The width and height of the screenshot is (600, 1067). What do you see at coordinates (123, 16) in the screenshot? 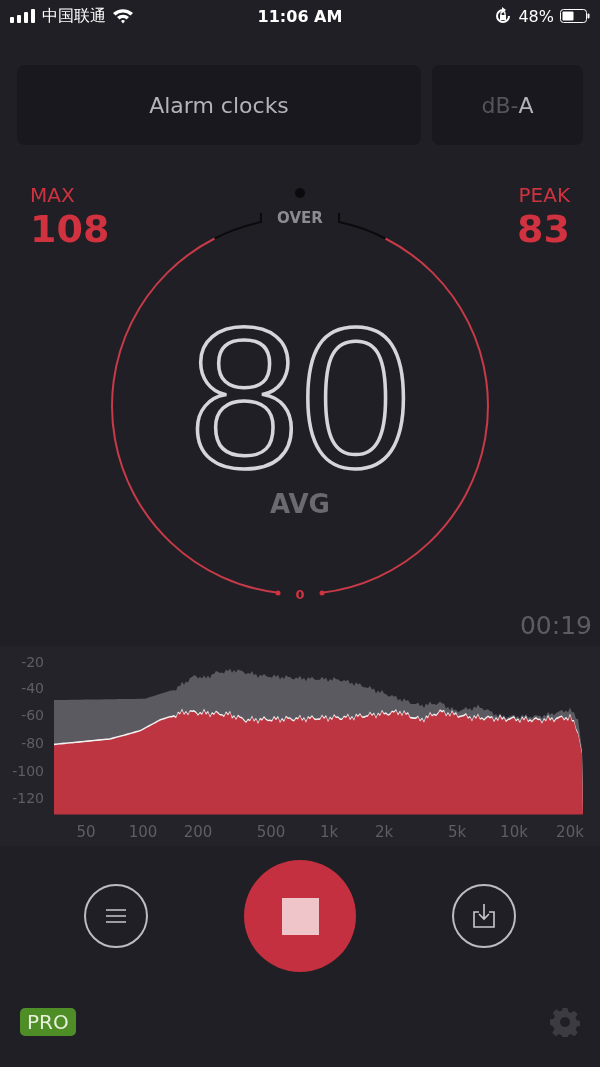
I see `wifi-icon` at bounding box center [123, 16].